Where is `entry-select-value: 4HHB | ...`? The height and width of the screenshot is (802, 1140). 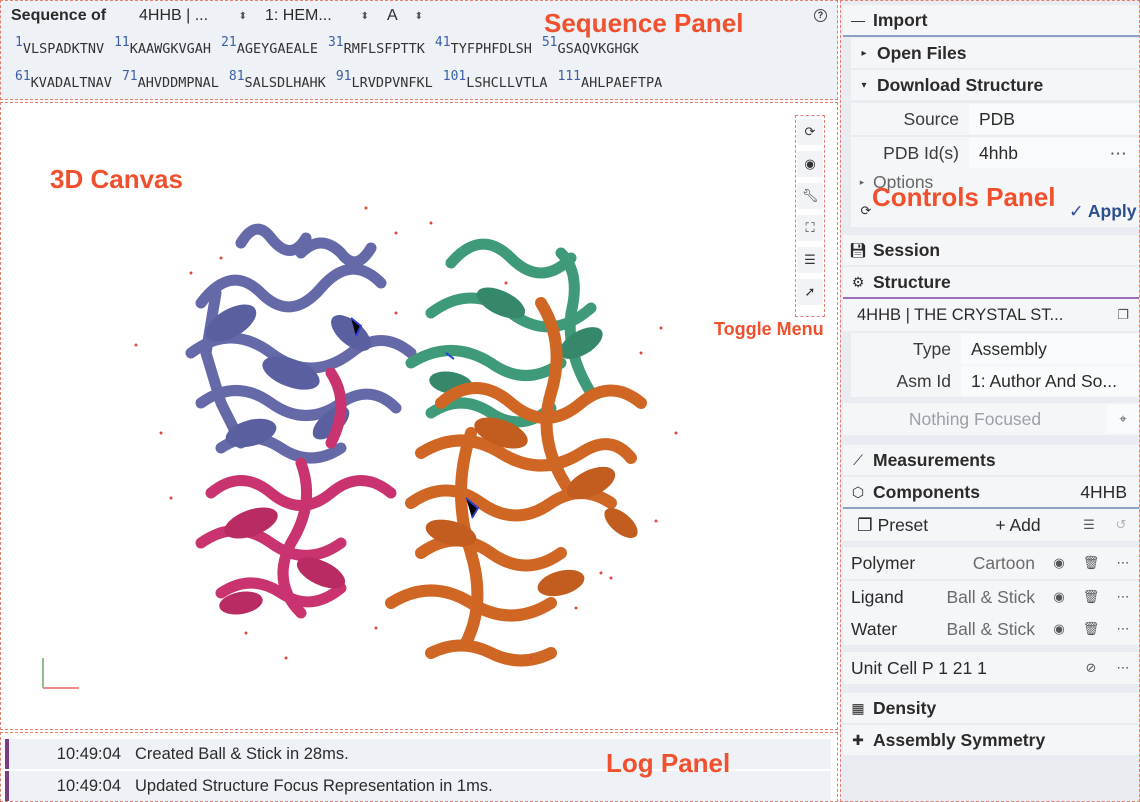
entry-select-value: 4HHB | ... is located at coordinates (174, 15).